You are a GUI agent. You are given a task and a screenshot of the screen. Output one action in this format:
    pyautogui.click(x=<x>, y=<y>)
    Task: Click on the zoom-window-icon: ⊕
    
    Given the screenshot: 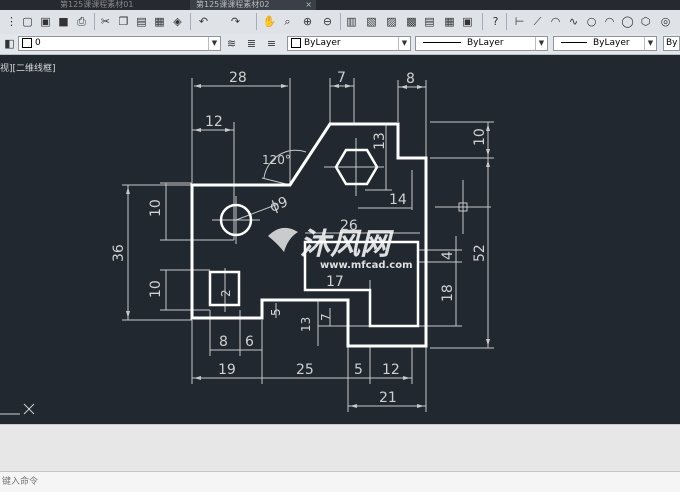 What is the action you would take?
    pyautogui.click(x=307, y=21)
    